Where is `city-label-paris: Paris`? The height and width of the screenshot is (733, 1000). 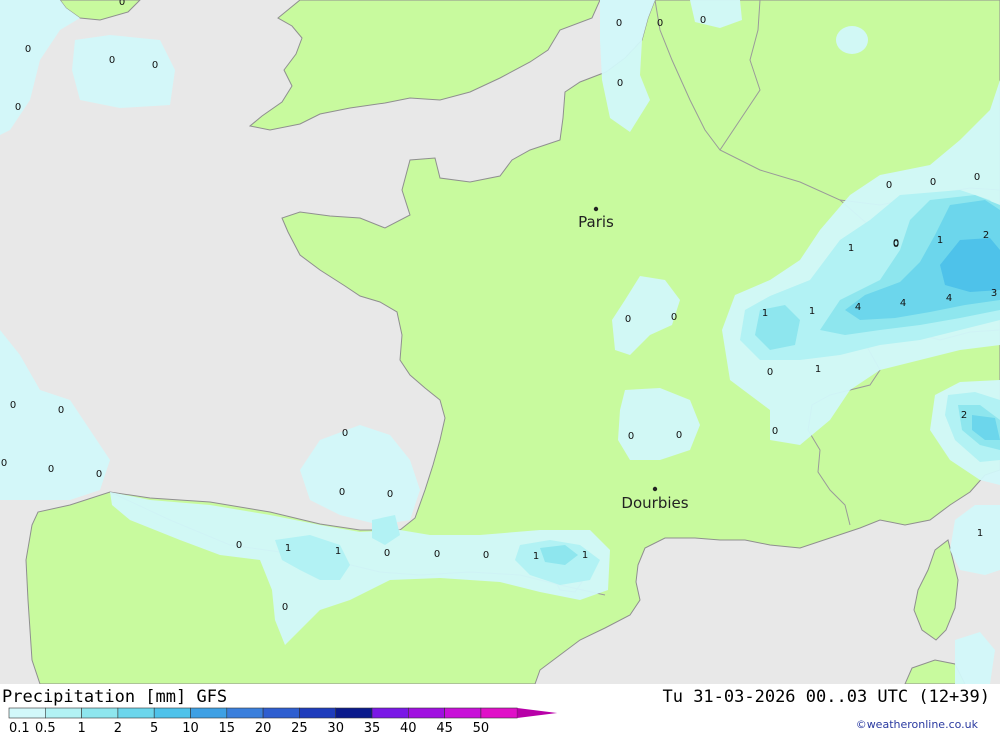
city-label-paris: Paris is located at coordinates (596, 222).